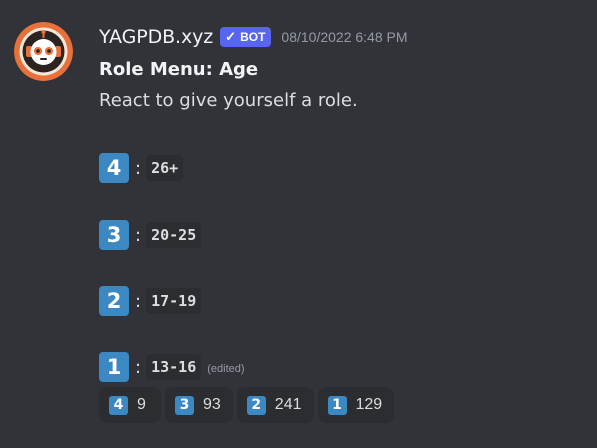 The height and width of the screenshot is (448, 597). What do you see at coordinates (179, 69) in the screenshot?
I see `message-title: Role Menu: Age` at bounding box center [179, 69].